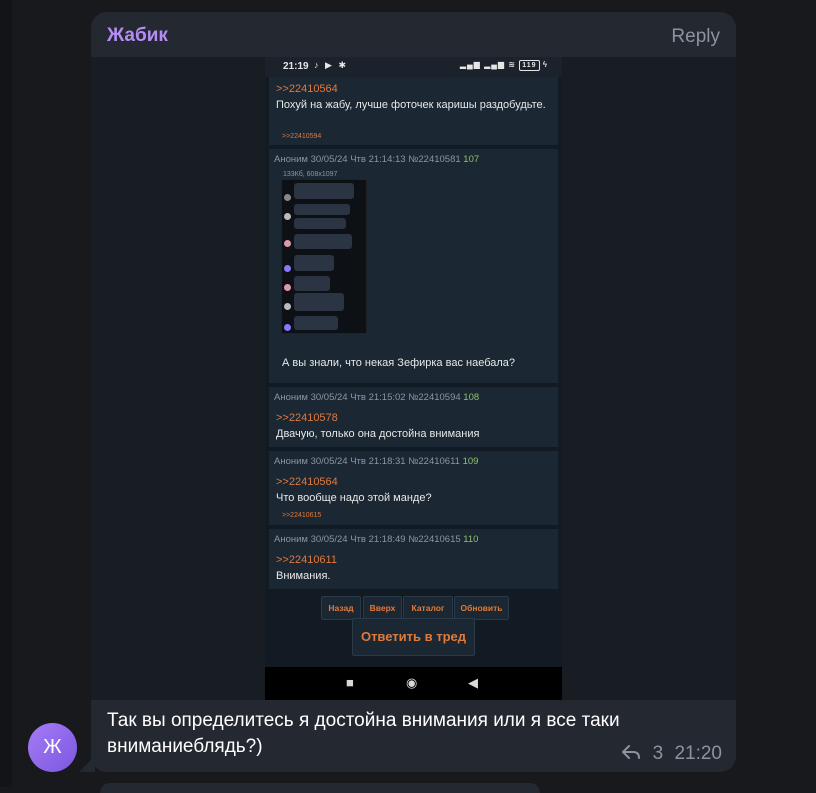 Image resolution: width=816 pixels, height=793 pixels. I want to click on system-status-icons: ▂▄▆ ▂▄▆ ≋ 119 ϟ, so click(504, 65).